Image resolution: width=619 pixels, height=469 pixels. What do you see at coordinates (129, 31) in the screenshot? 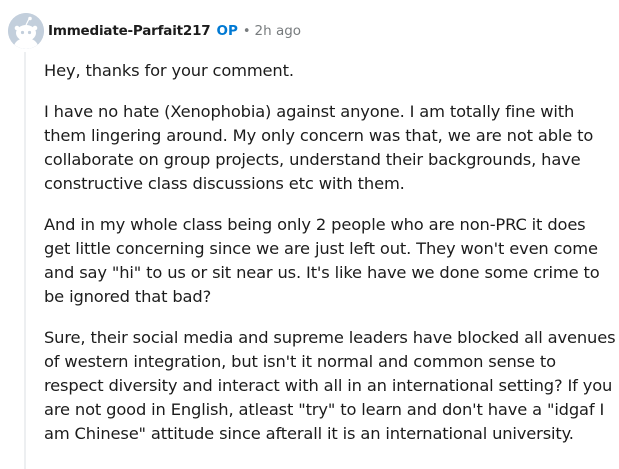
I see `author-username: Immediate-Parfait217` at bounding box center [129, 31].